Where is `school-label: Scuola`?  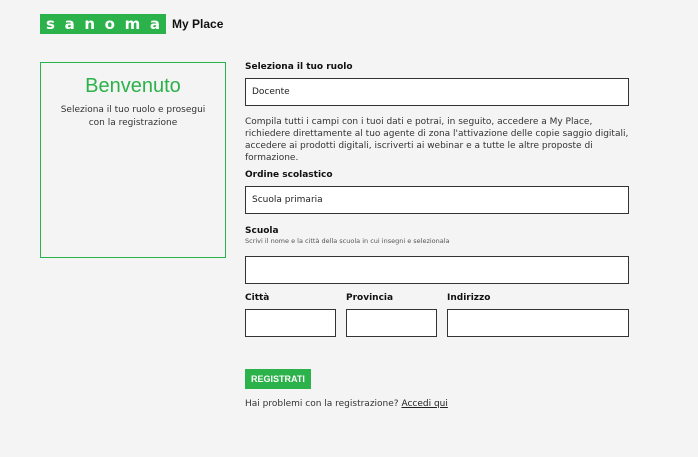 school-label: Scuola is located at coordinates (262, 231).